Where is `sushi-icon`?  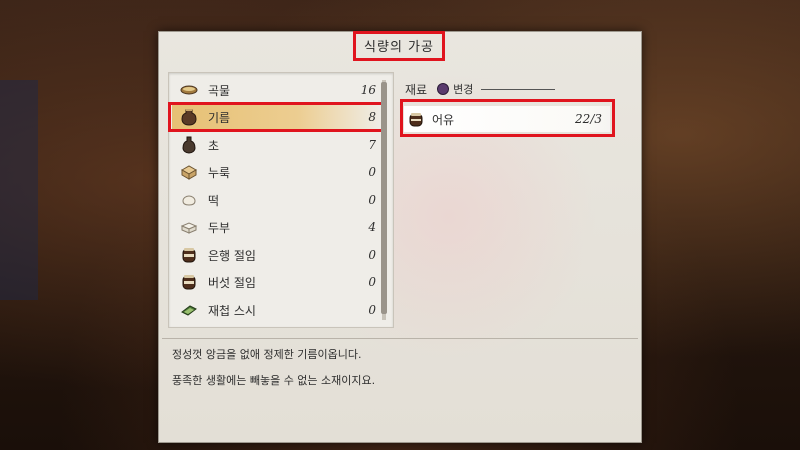
sushi-icon is located at coordinates (189, 310).